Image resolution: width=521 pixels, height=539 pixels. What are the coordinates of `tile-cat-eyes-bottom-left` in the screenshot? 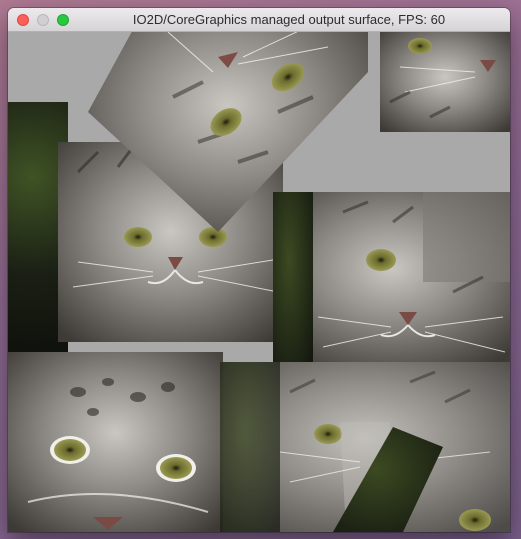 It's located at (115, 442).